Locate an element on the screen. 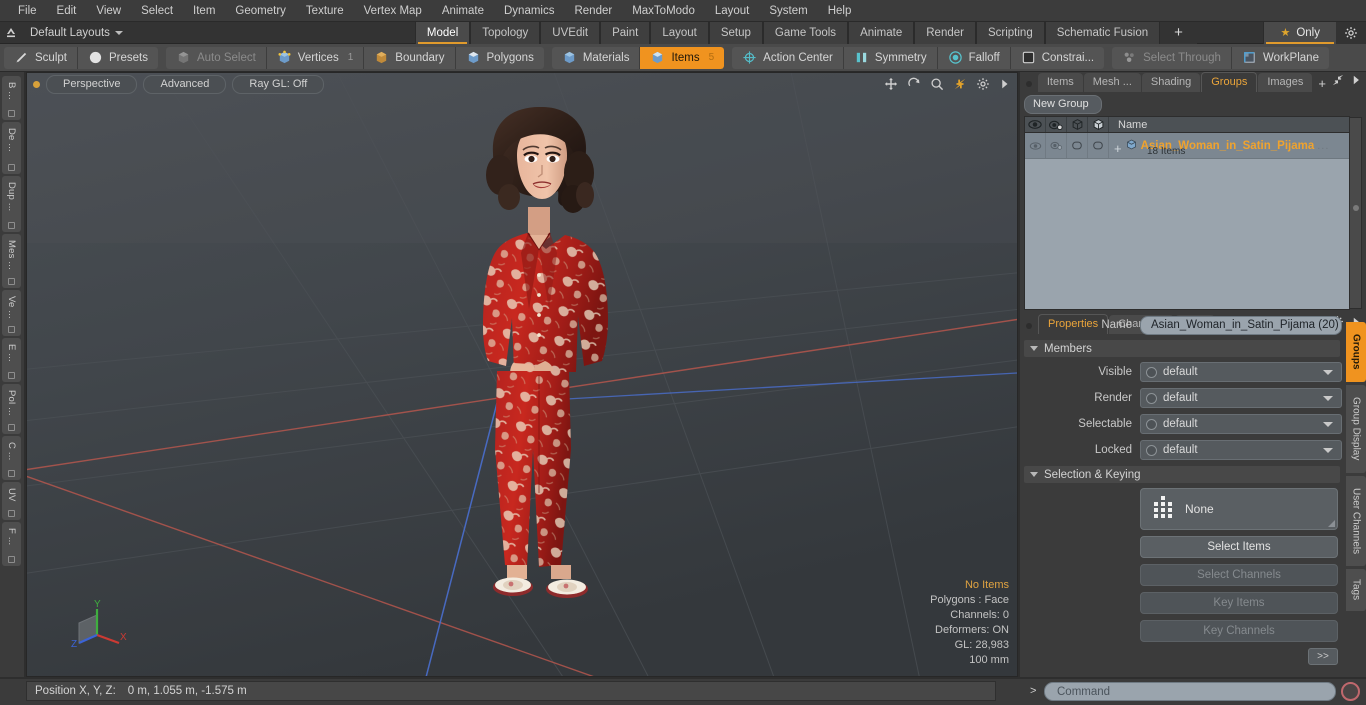  fit-icon is located at coordinates (960, 84).